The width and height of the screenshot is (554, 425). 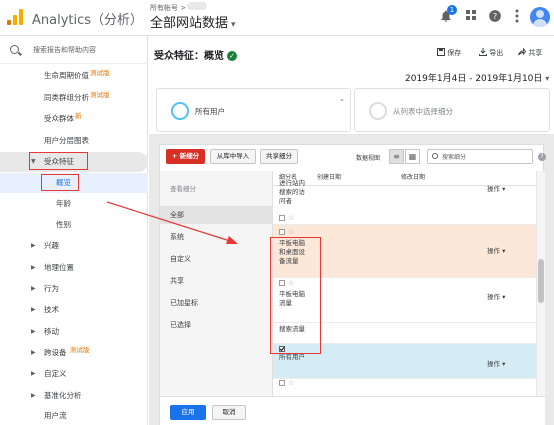 I want to click on sidebar-item-label: 行为, so click(x=51, y=288).